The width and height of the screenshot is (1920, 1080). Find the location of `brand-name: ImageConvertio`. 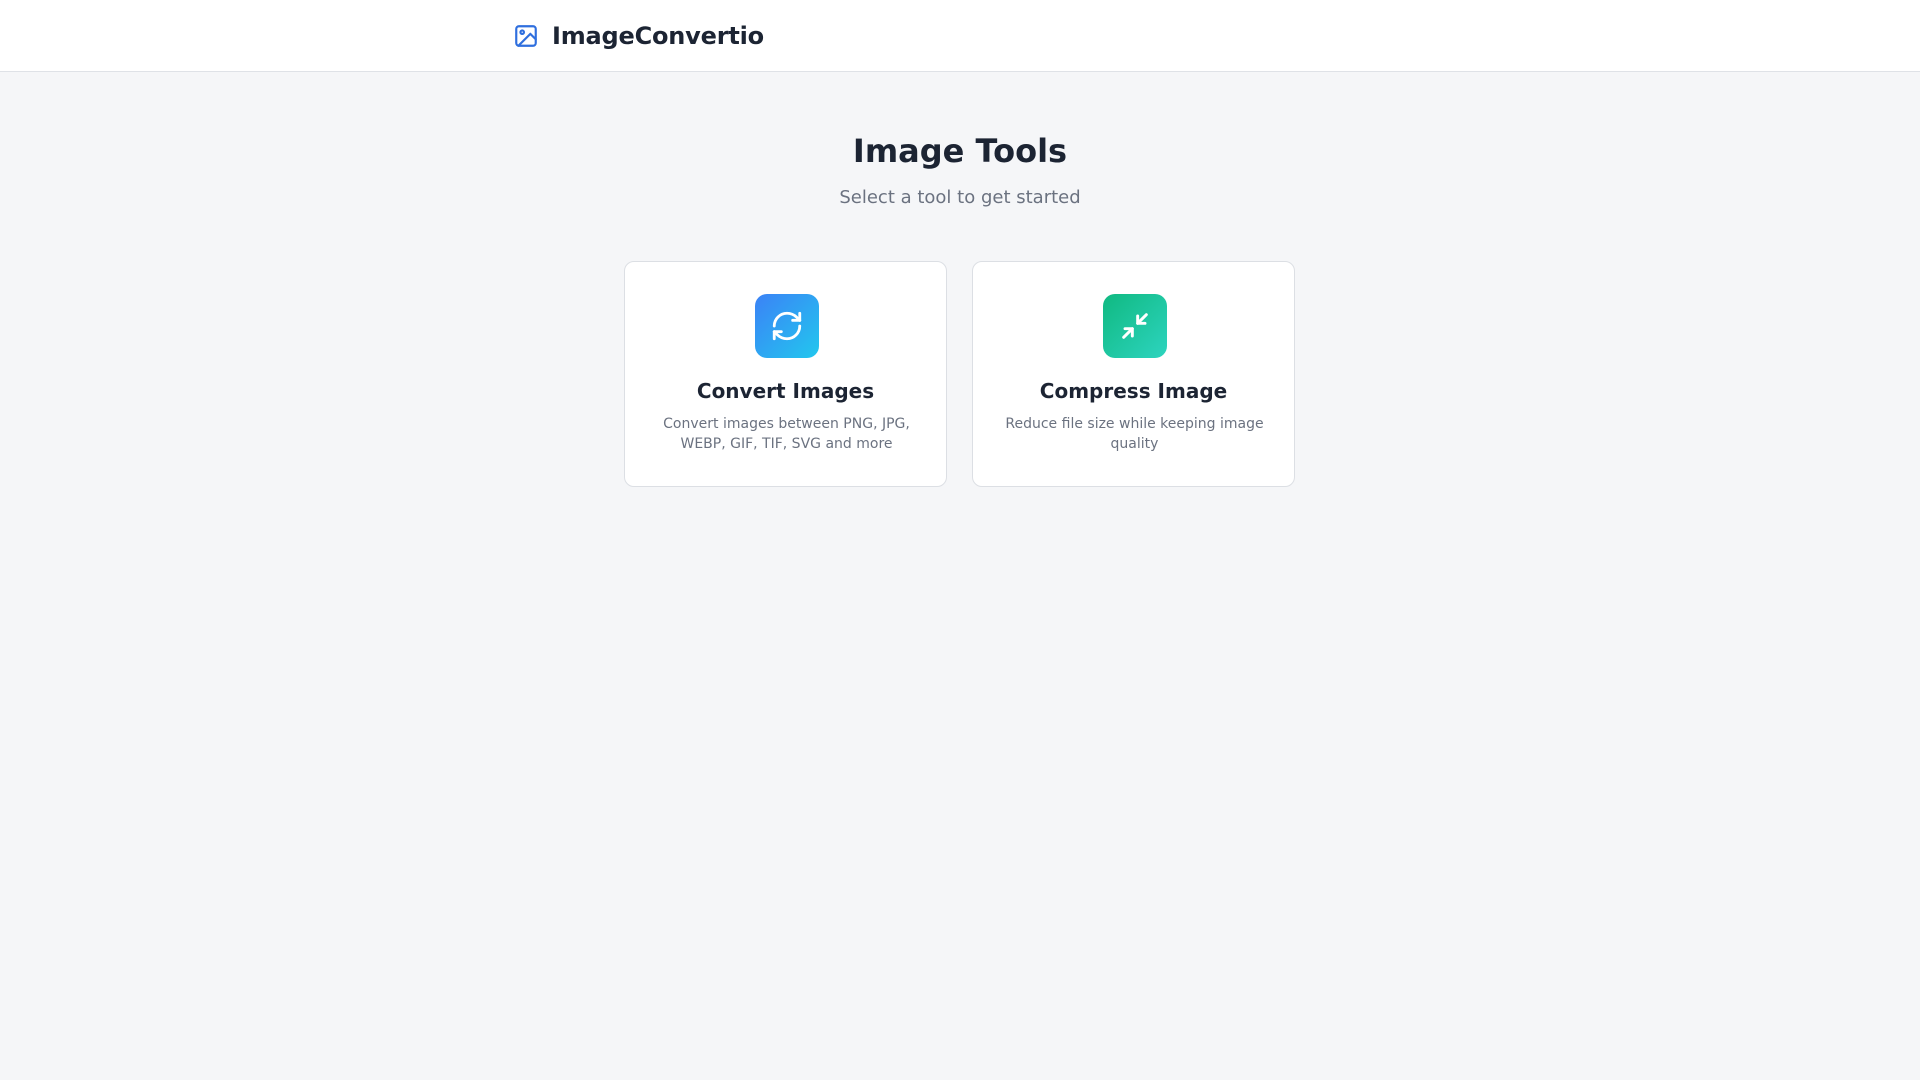

brand-name: ImageConvertio is located at coordinates (658, 36).